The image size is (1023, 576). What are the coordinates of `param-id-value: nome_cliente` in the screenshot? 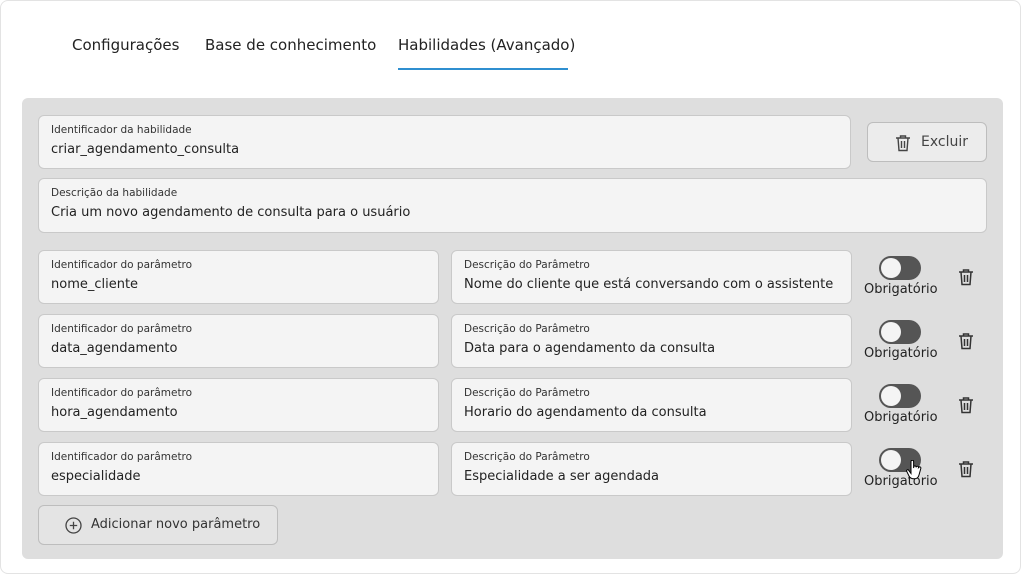 It's located at (95, 284).